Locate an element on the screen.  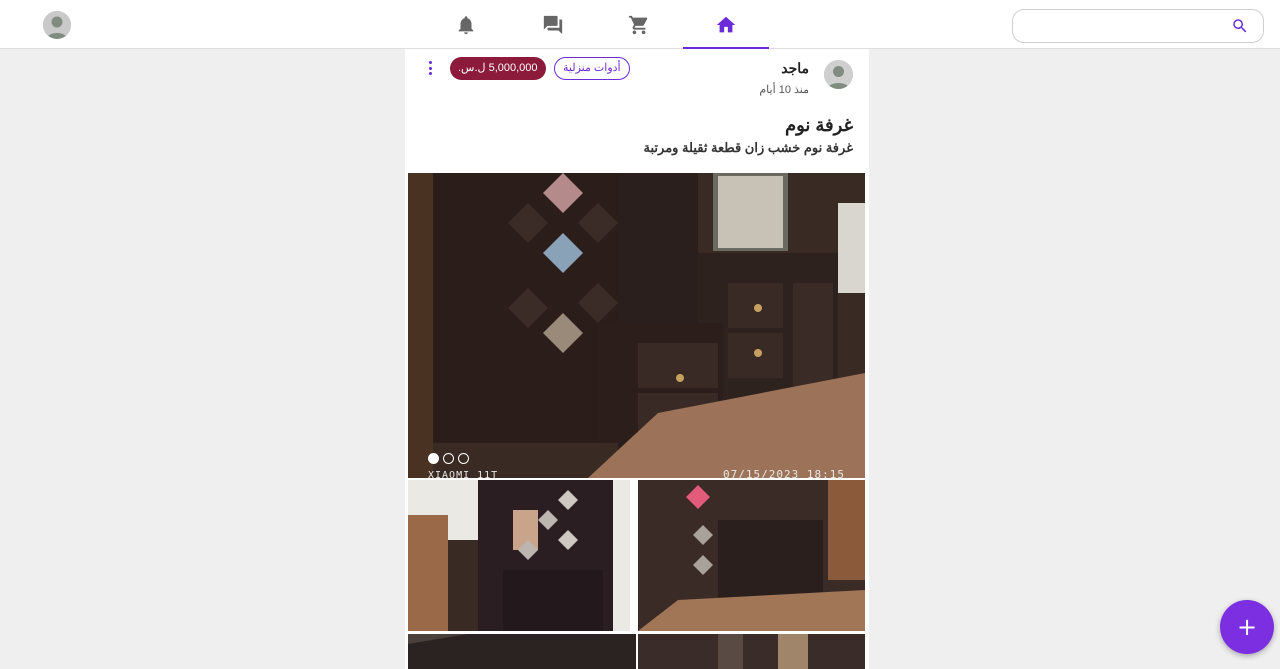
headboard-photo is located at coordinates (751, 555).